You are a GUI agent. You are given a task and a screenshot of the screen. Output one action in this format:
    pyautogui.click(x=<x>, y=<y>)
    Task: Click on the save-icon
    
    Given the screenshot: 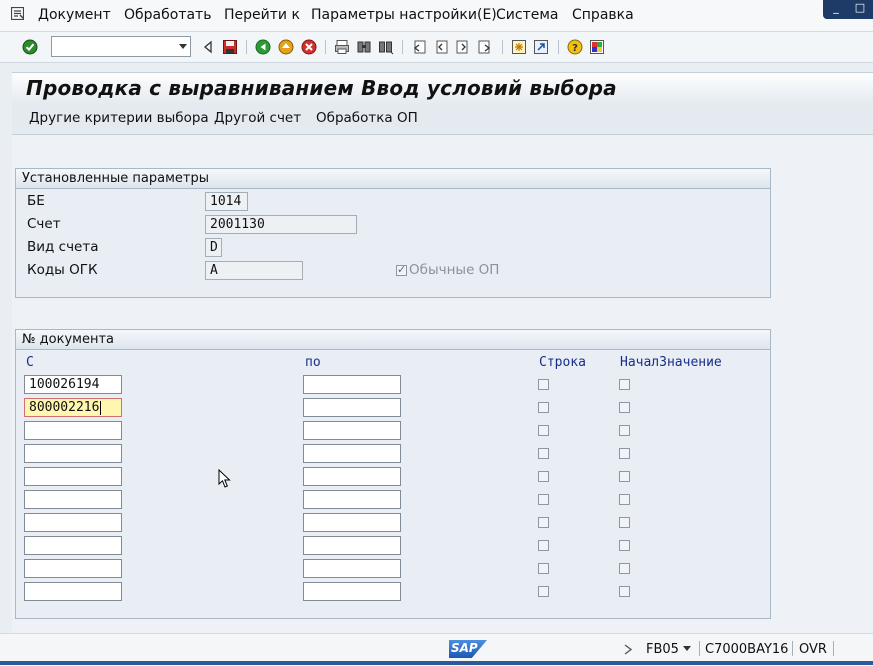 What is the action you would take?
    pyautogui.click(x=230, y=47)
    